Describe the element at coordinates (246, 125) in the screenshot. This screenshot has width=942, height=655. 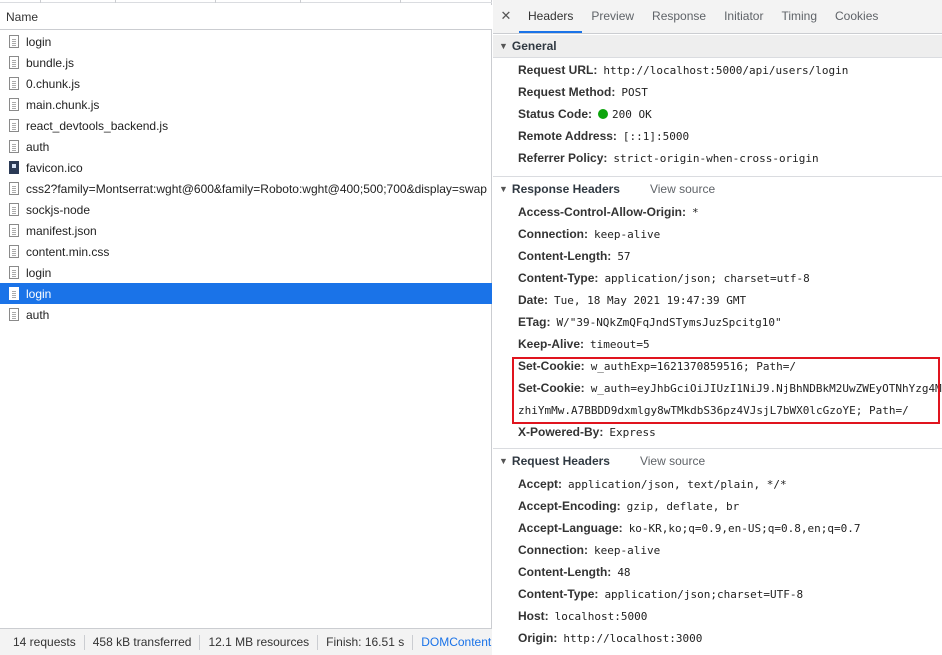
I see `request-row: react_devtools_backend.js` at that location.